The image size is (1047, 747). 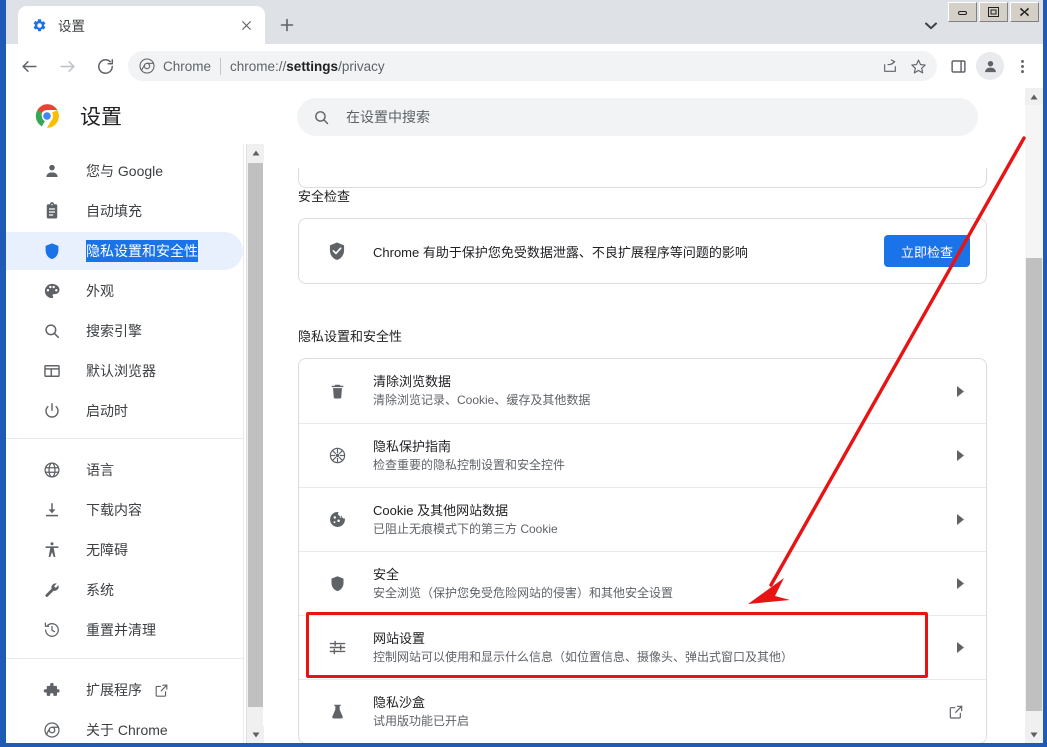 I want to click on palette-icon, so click(x=52, y=291).